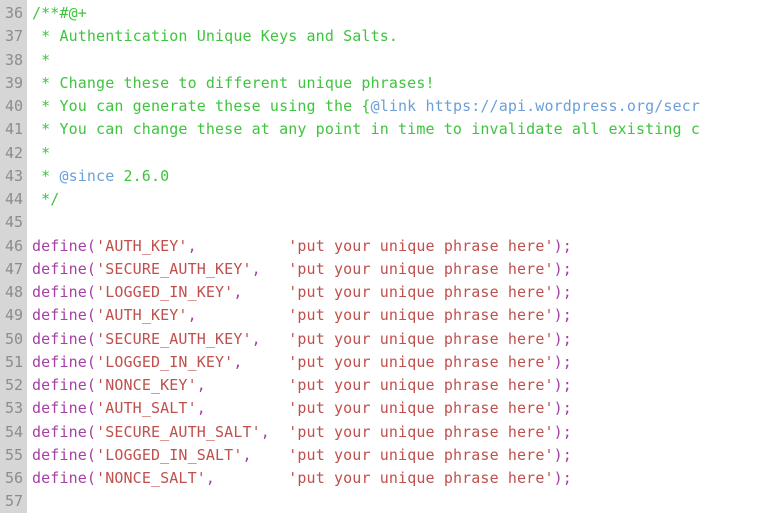  I want to click on line-number: 50, so click(13, 338).